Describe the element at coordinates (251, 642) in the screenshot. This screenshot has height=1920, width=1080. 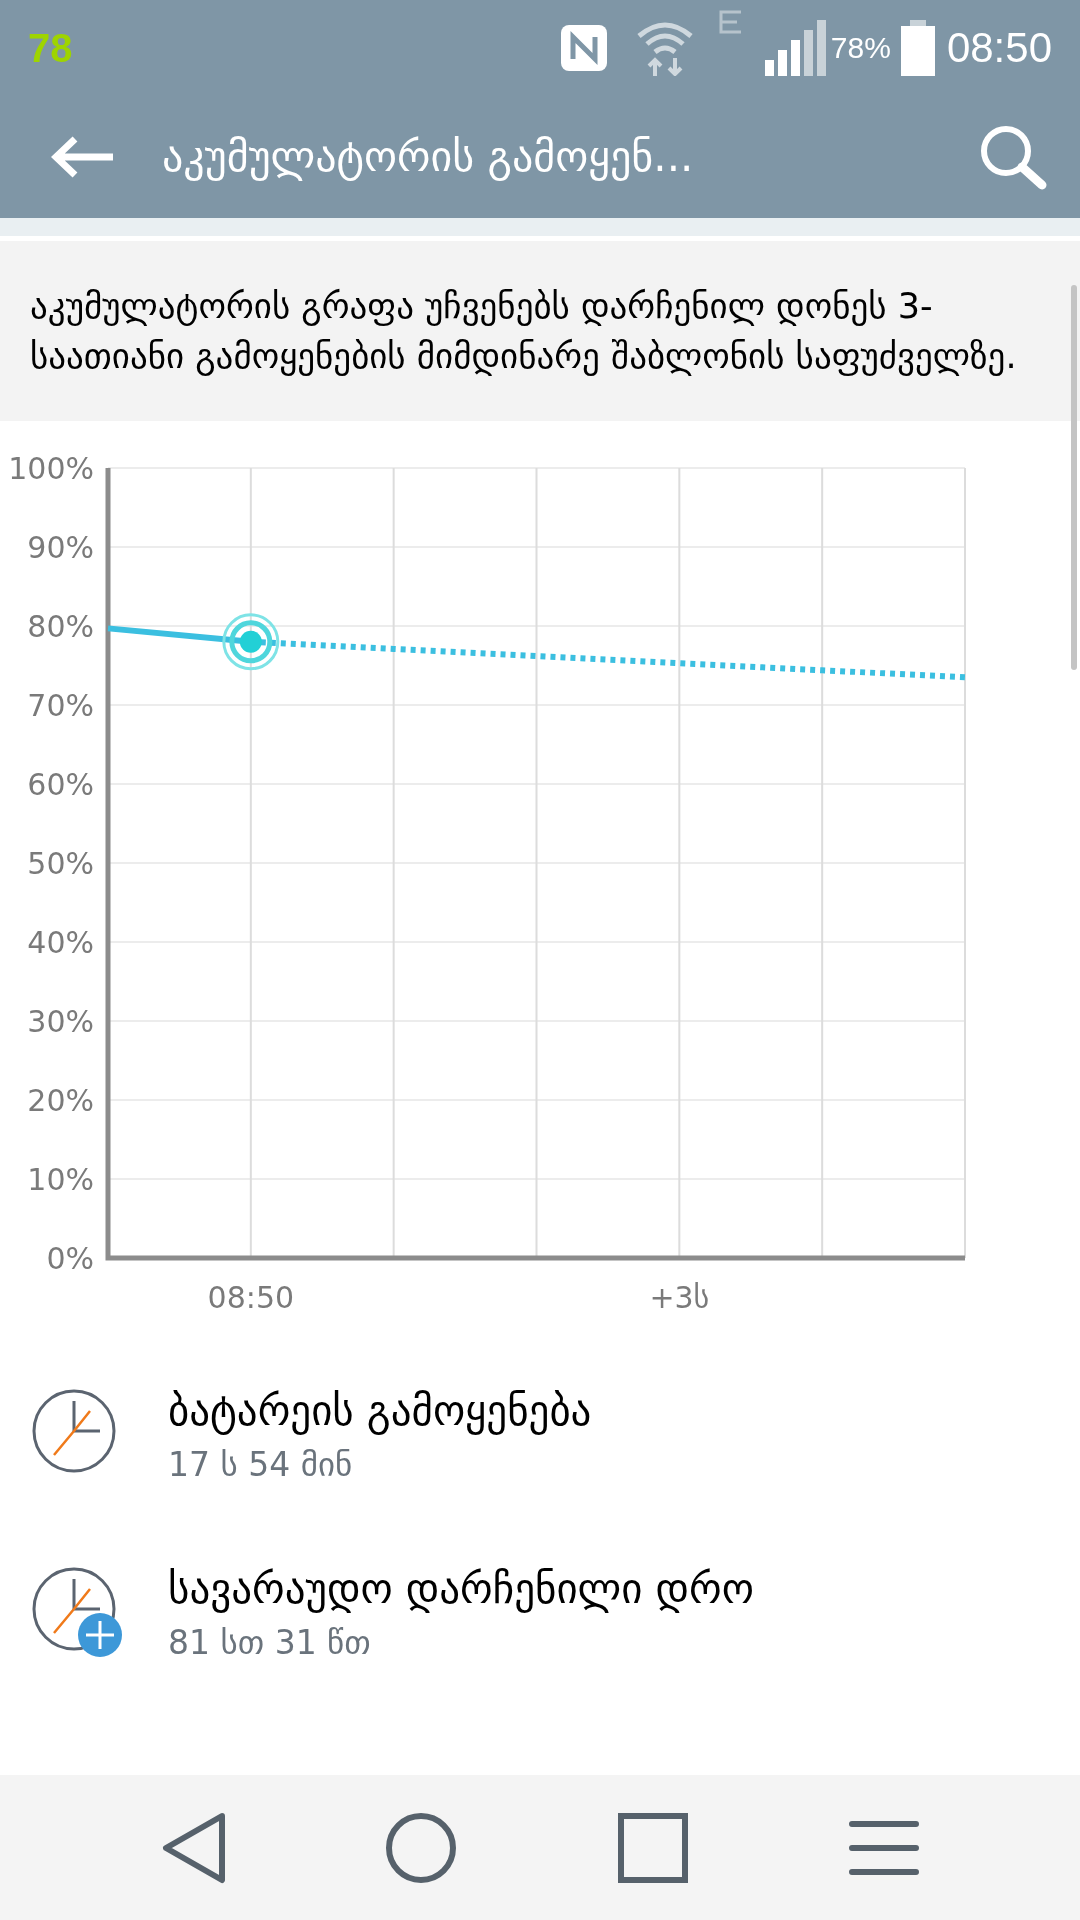
I see `current-point-icon` at that location.